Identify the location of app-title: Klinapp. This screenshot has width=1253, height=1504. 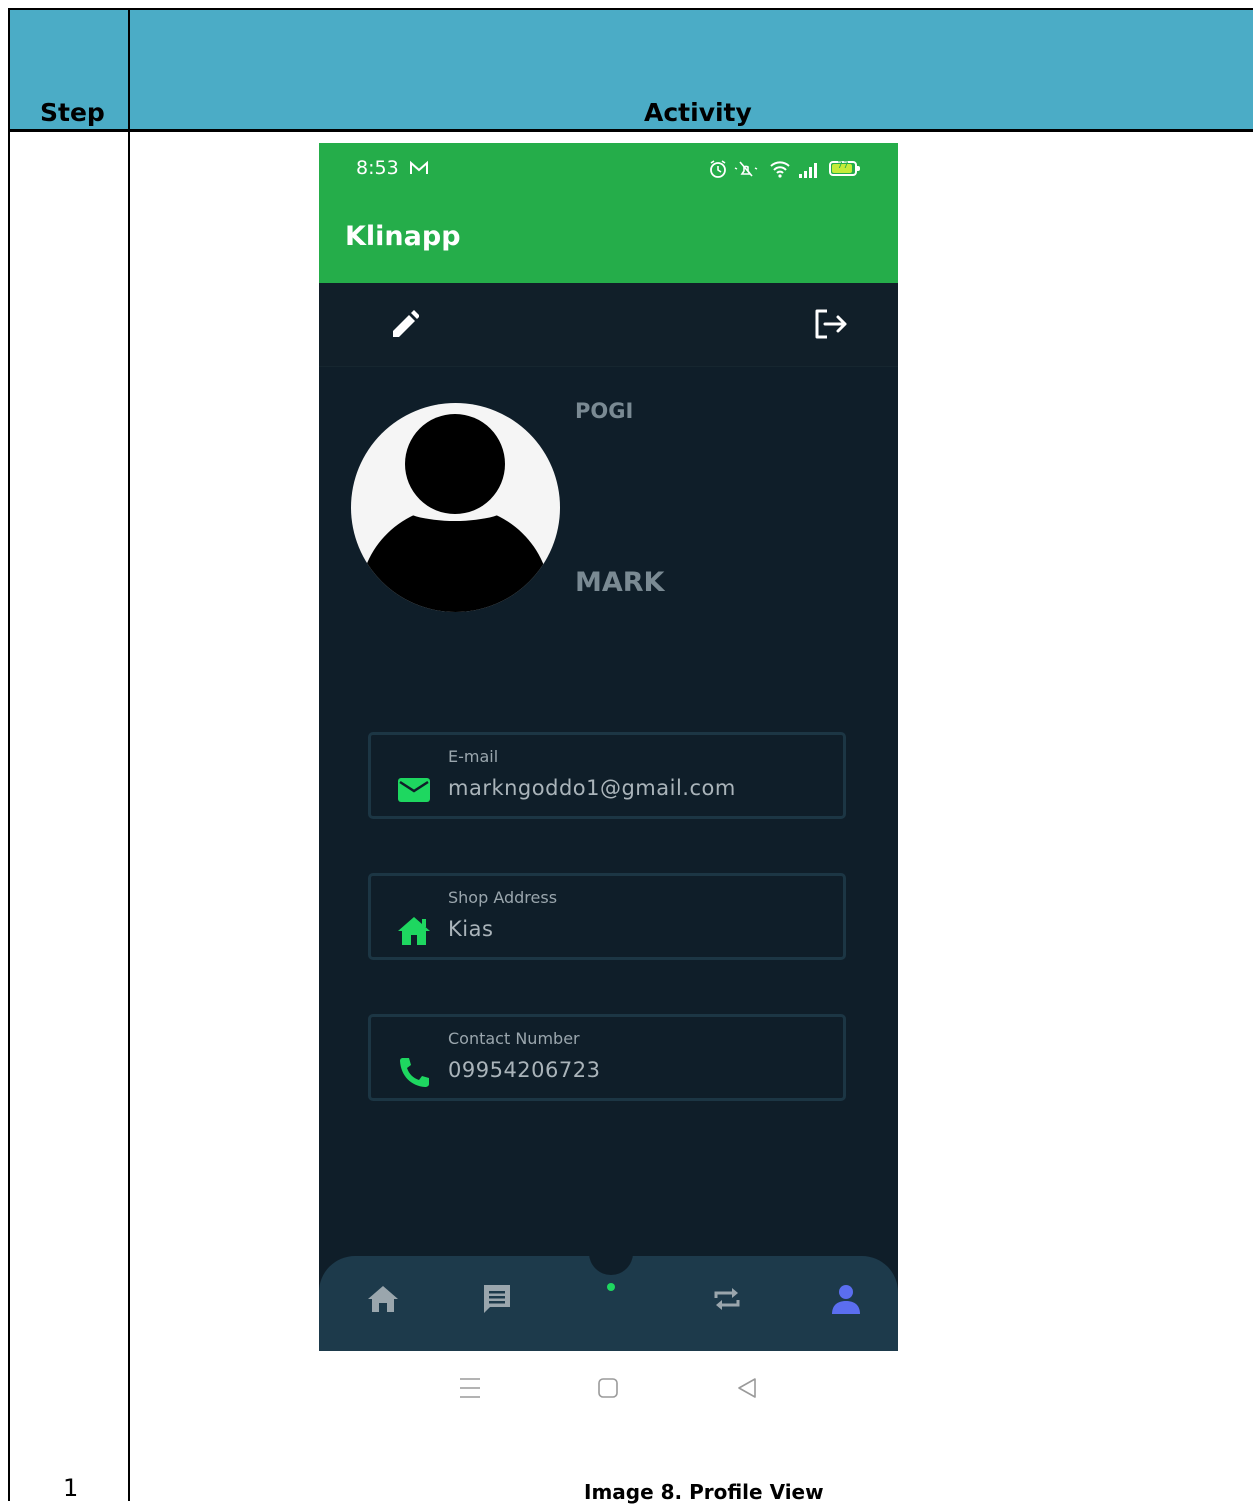
(403, 236).